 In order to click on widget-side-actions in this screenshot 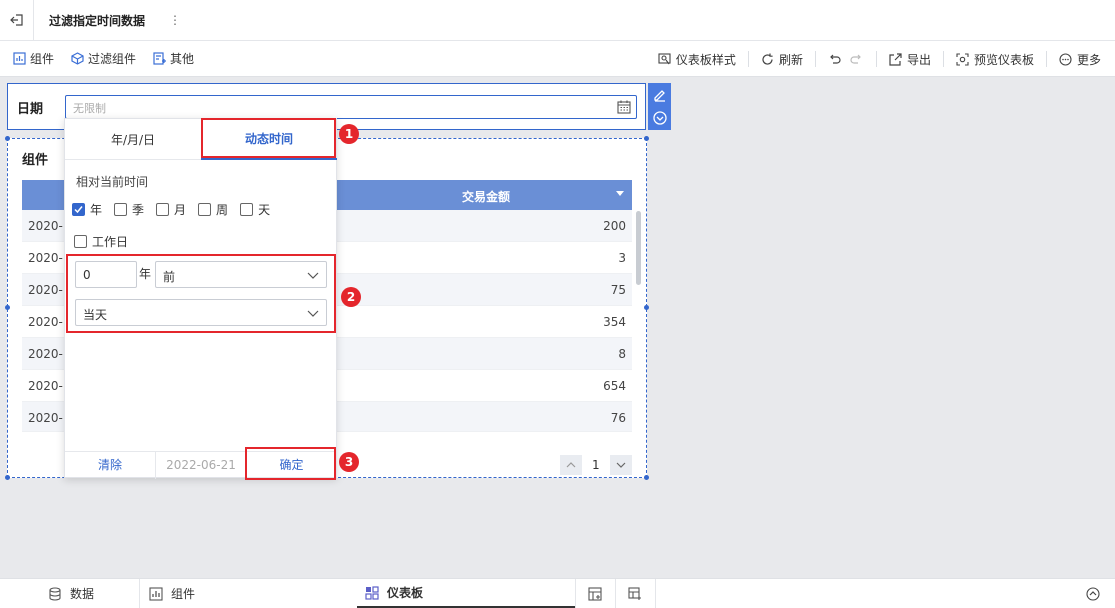, I will do `click(659, 106)`.